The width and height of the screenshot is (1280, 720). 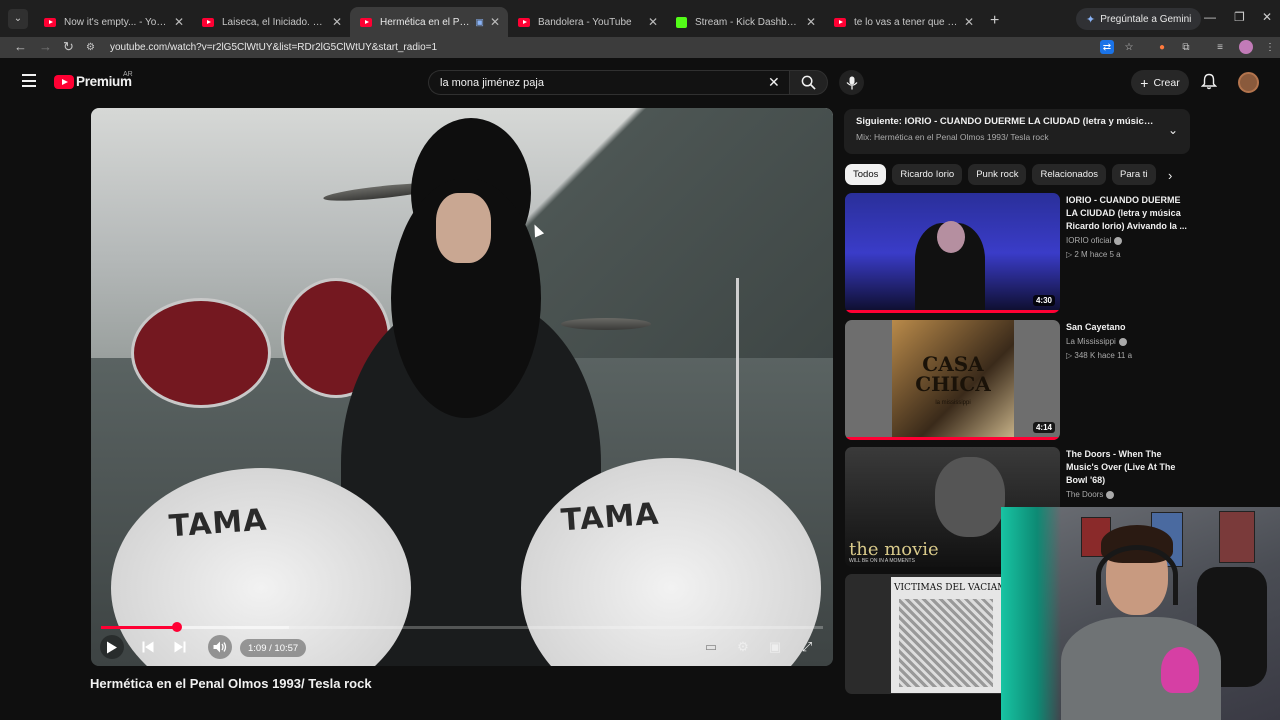 I want to click on browser-tab: Stream - Kick Dashboard ✕, so click(x=745, y=22).